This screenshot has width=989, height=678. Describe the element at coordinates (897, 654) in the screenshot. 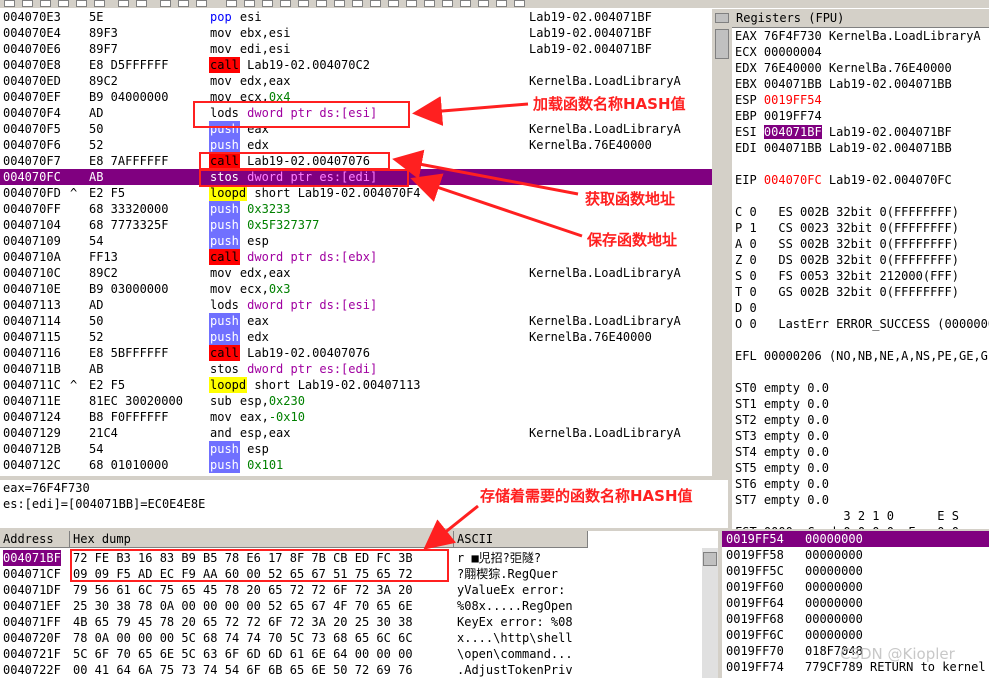

I see `watermark: CSDN @Kiopler` at that location.